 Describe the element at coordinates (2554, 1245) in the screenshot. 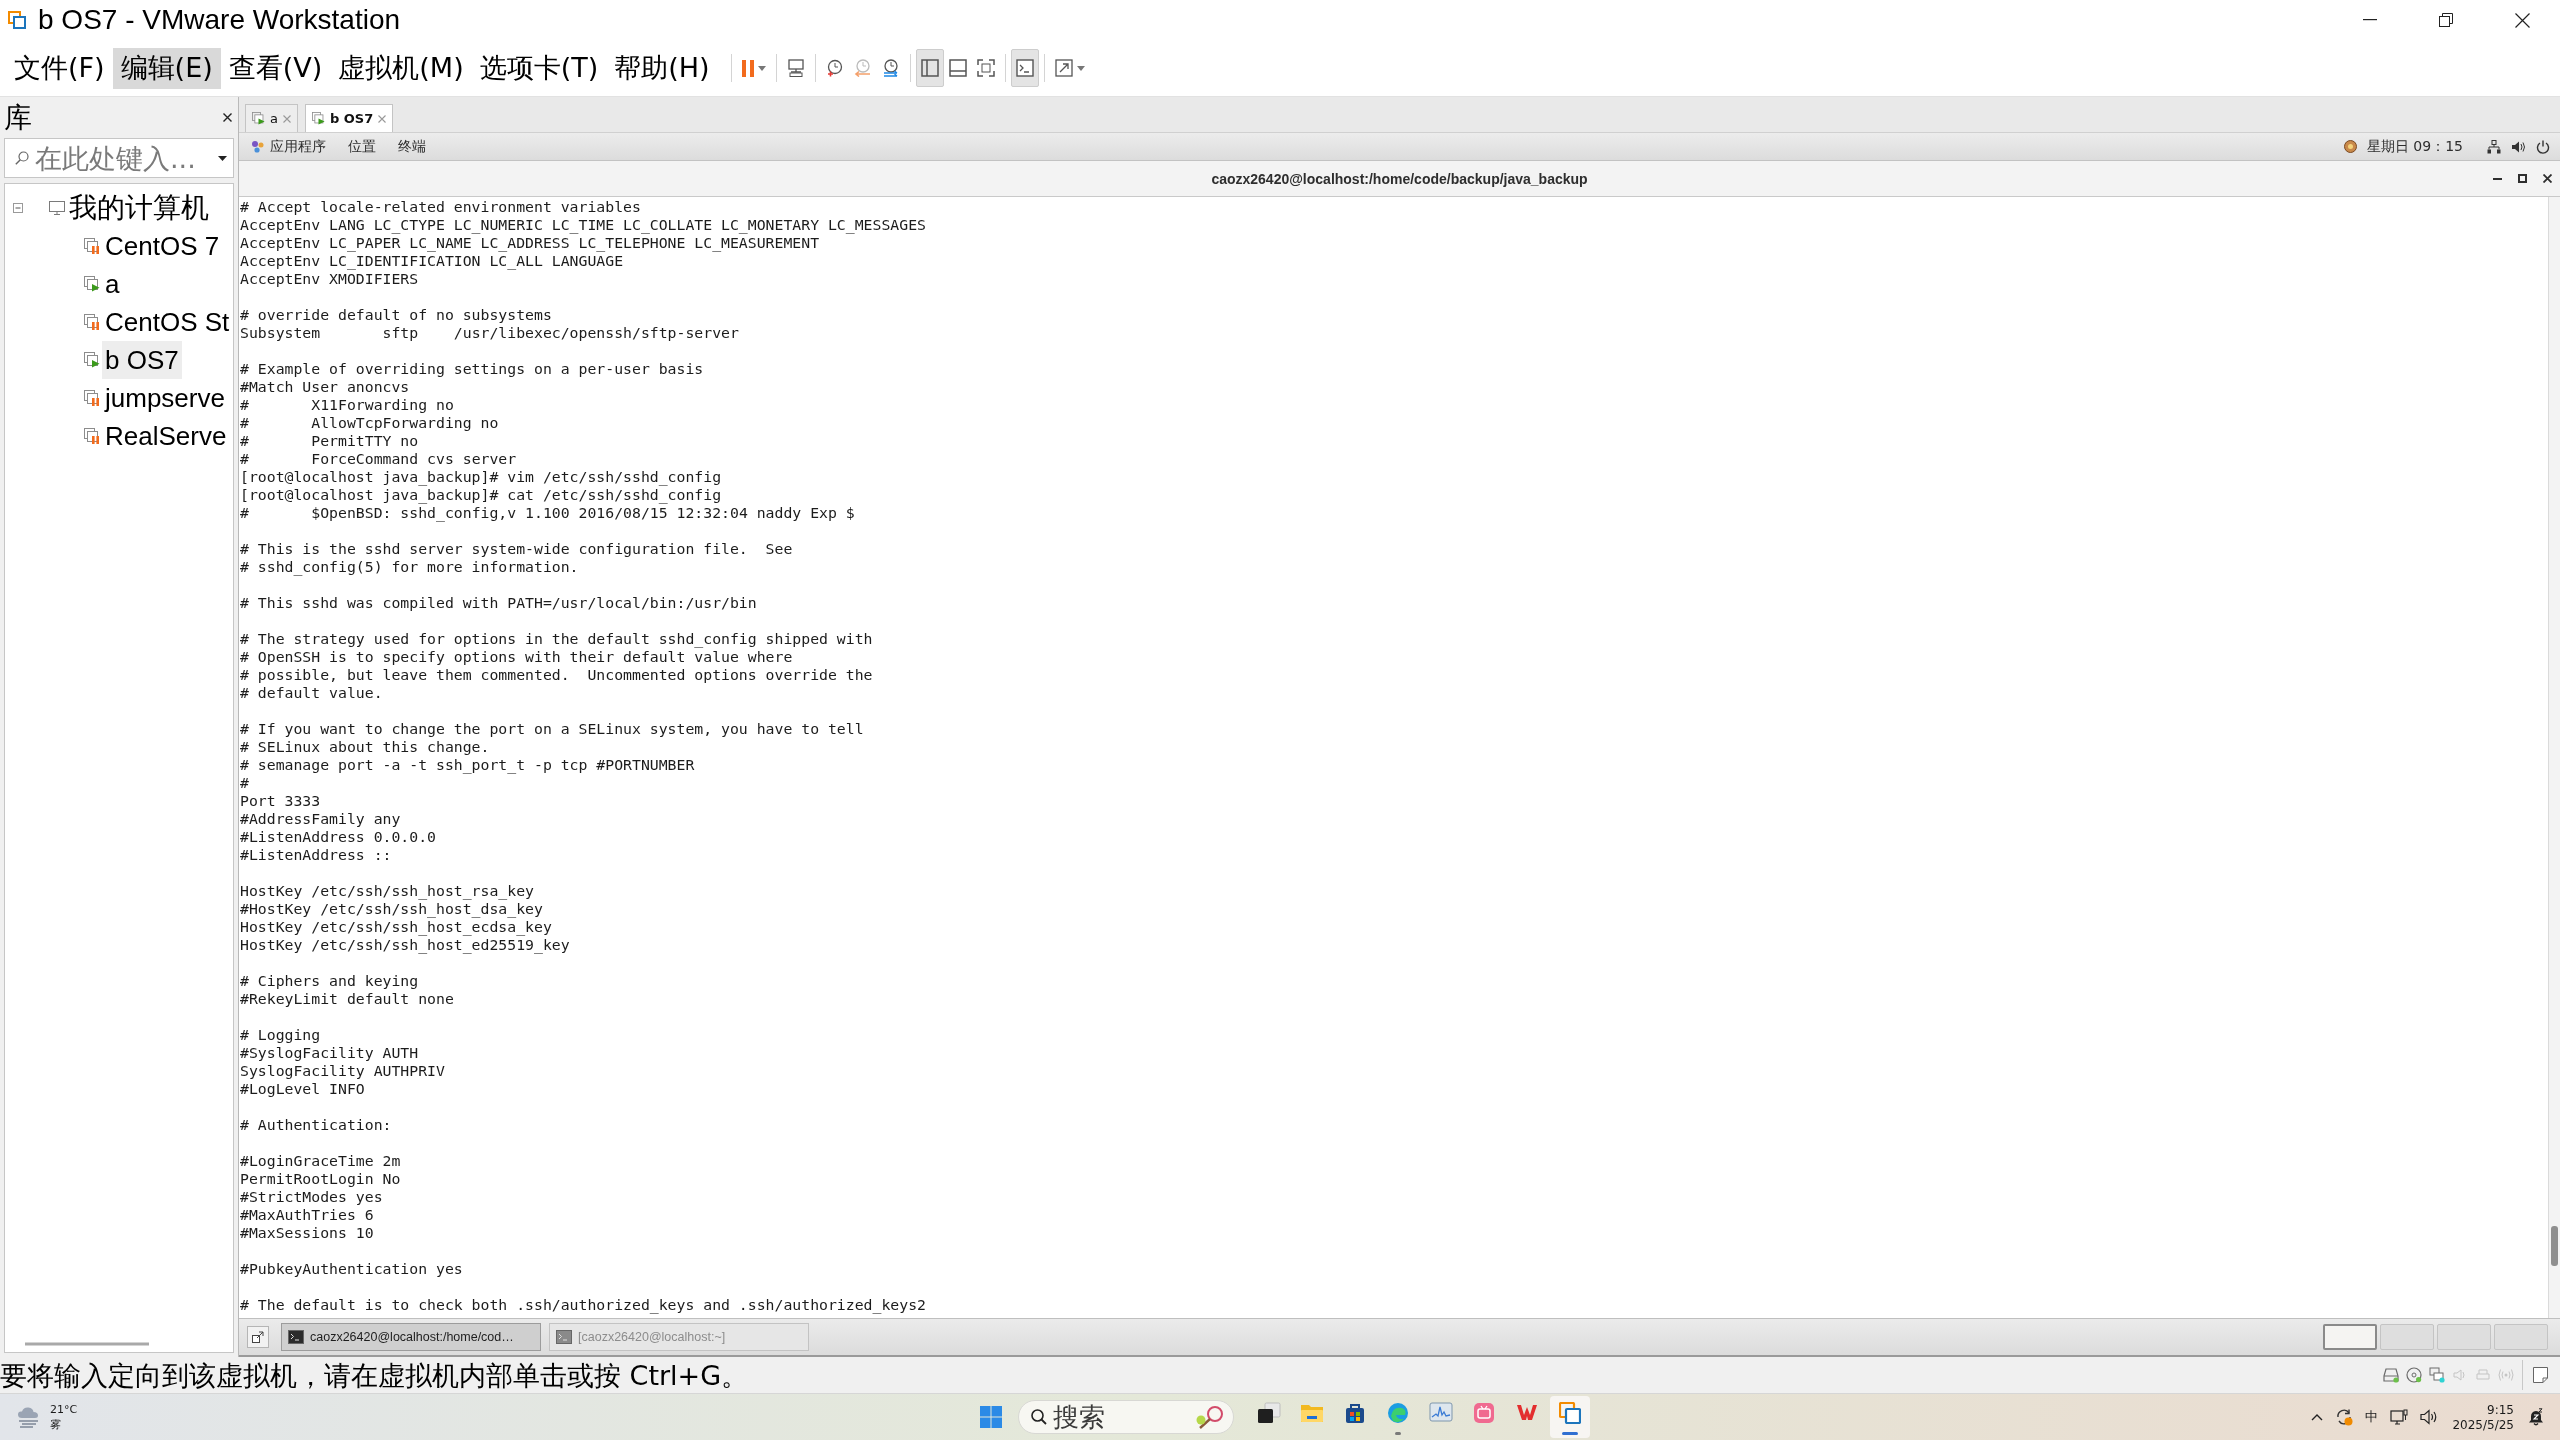

I see `scrollbar-thumb` at that location.